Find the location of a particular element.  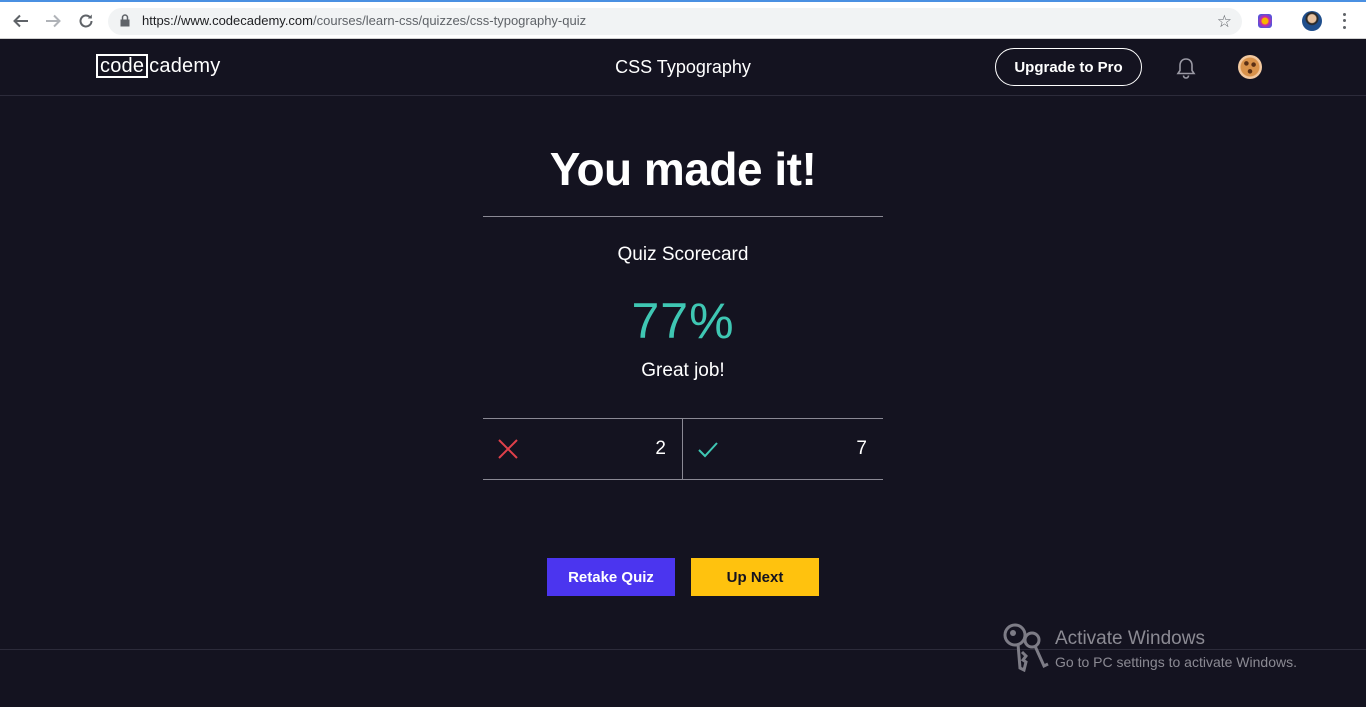

correct-cell: 7 is located at coordinates (783, 449).